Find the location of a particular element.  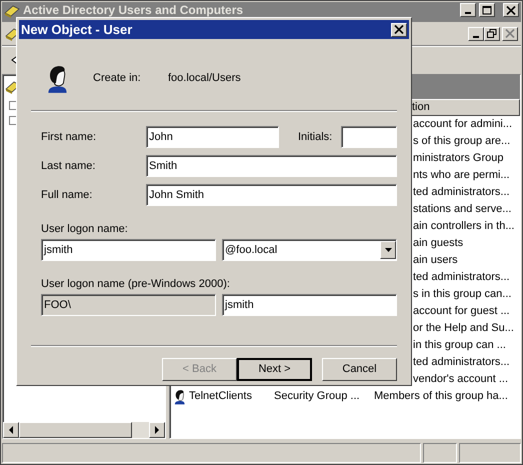

right-arrow-icon is located at coordinates (157, 430).